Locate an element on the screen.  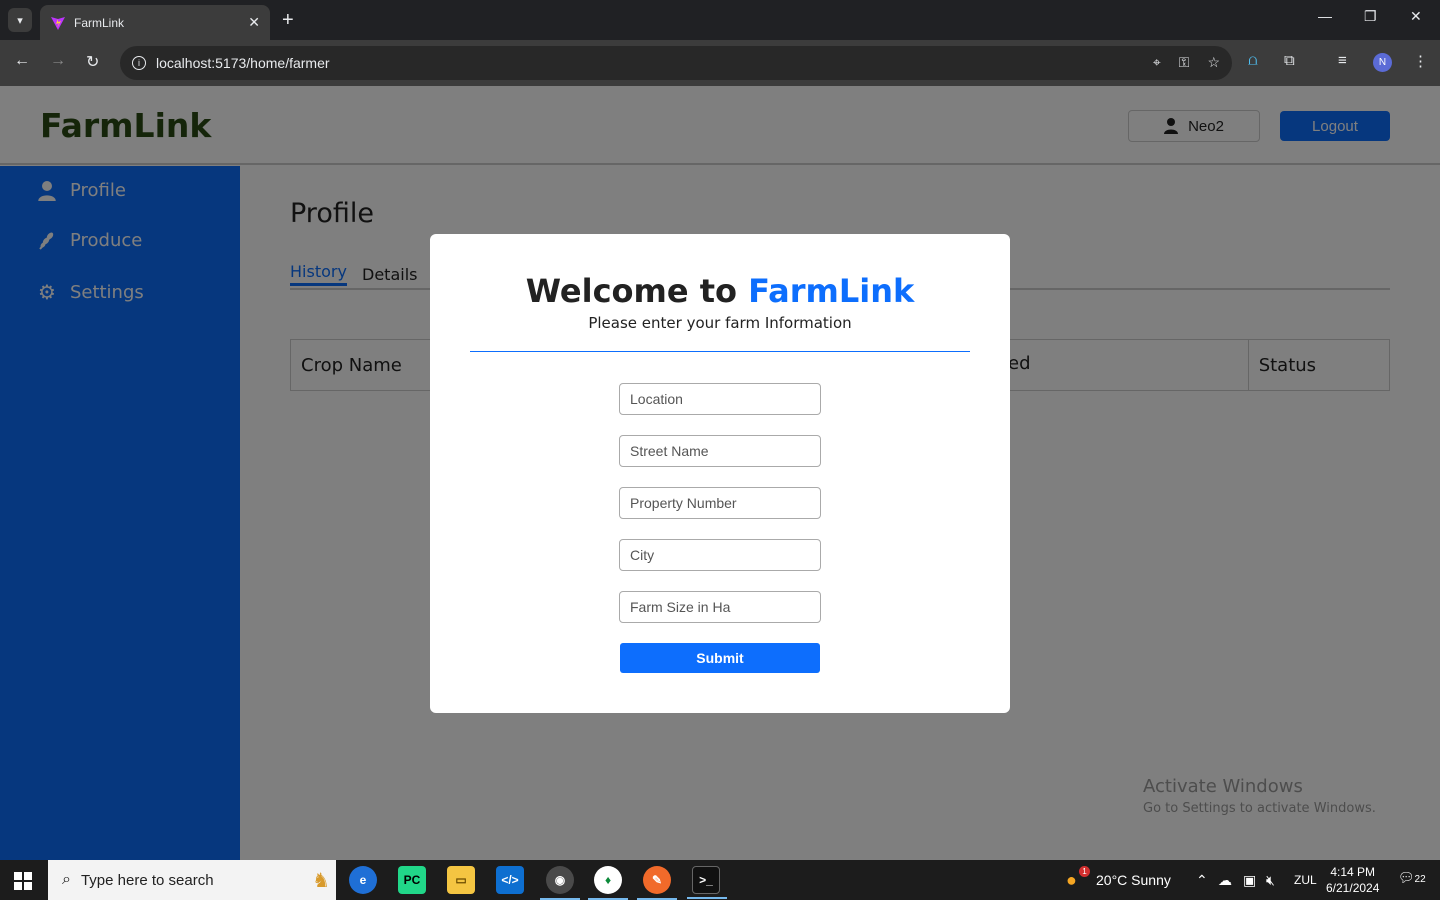
window-close-icon: ✕ is located at coordinates (1416, 16).